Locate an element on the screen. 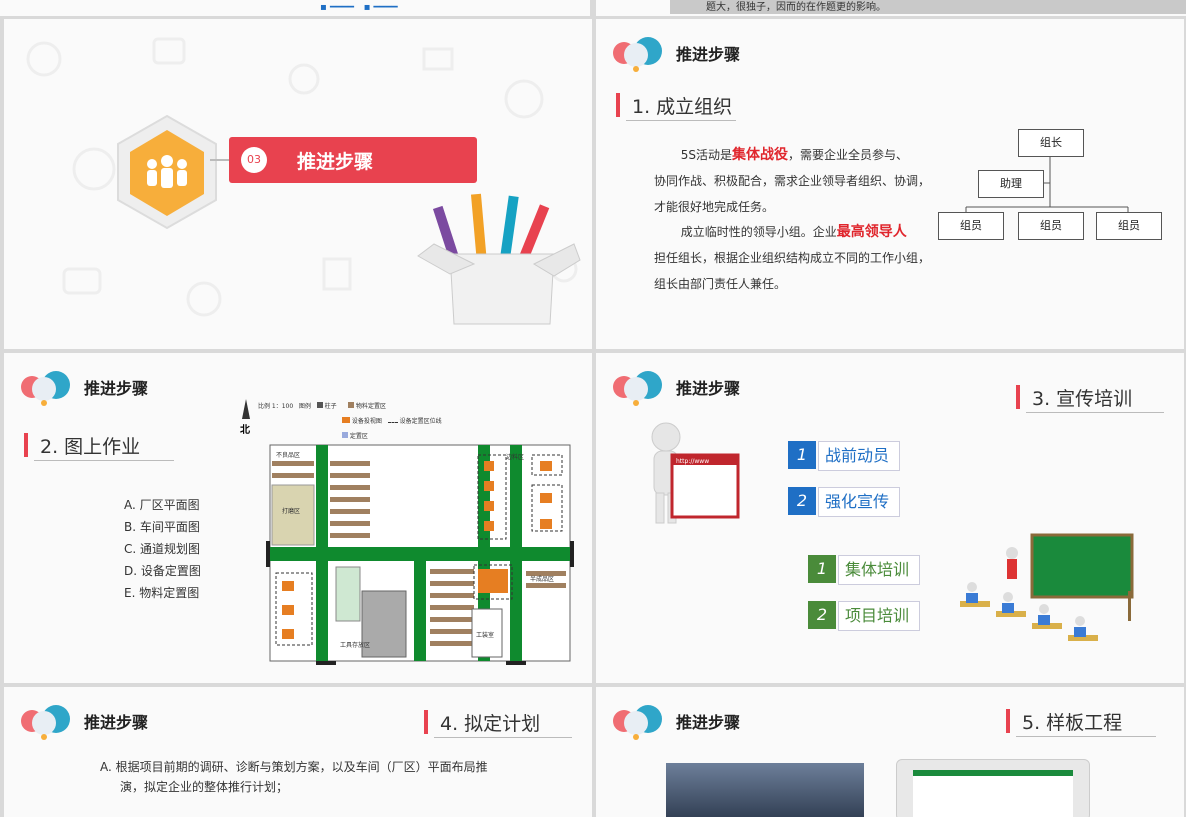  north-label: 北 is located at coordinates (245, 430).